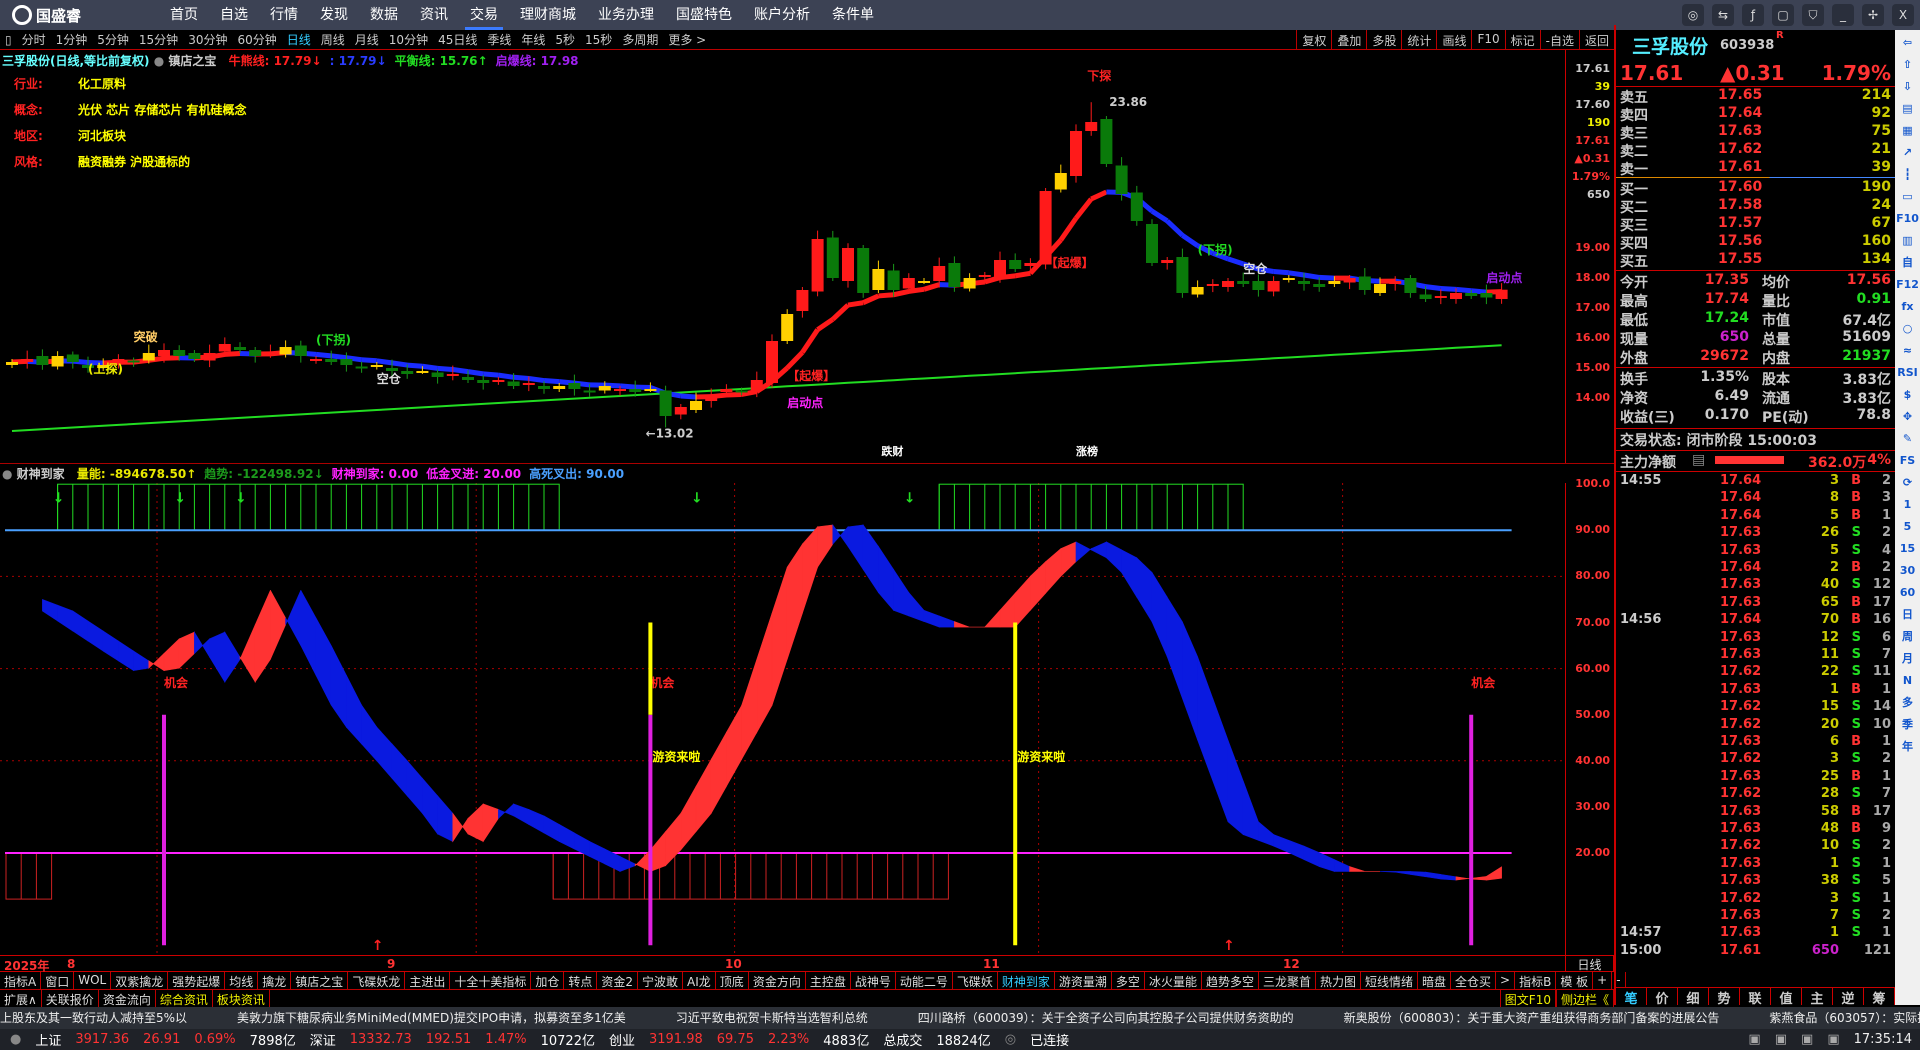  I want to click on side-icon-3: ▤, so click(1907, 109).